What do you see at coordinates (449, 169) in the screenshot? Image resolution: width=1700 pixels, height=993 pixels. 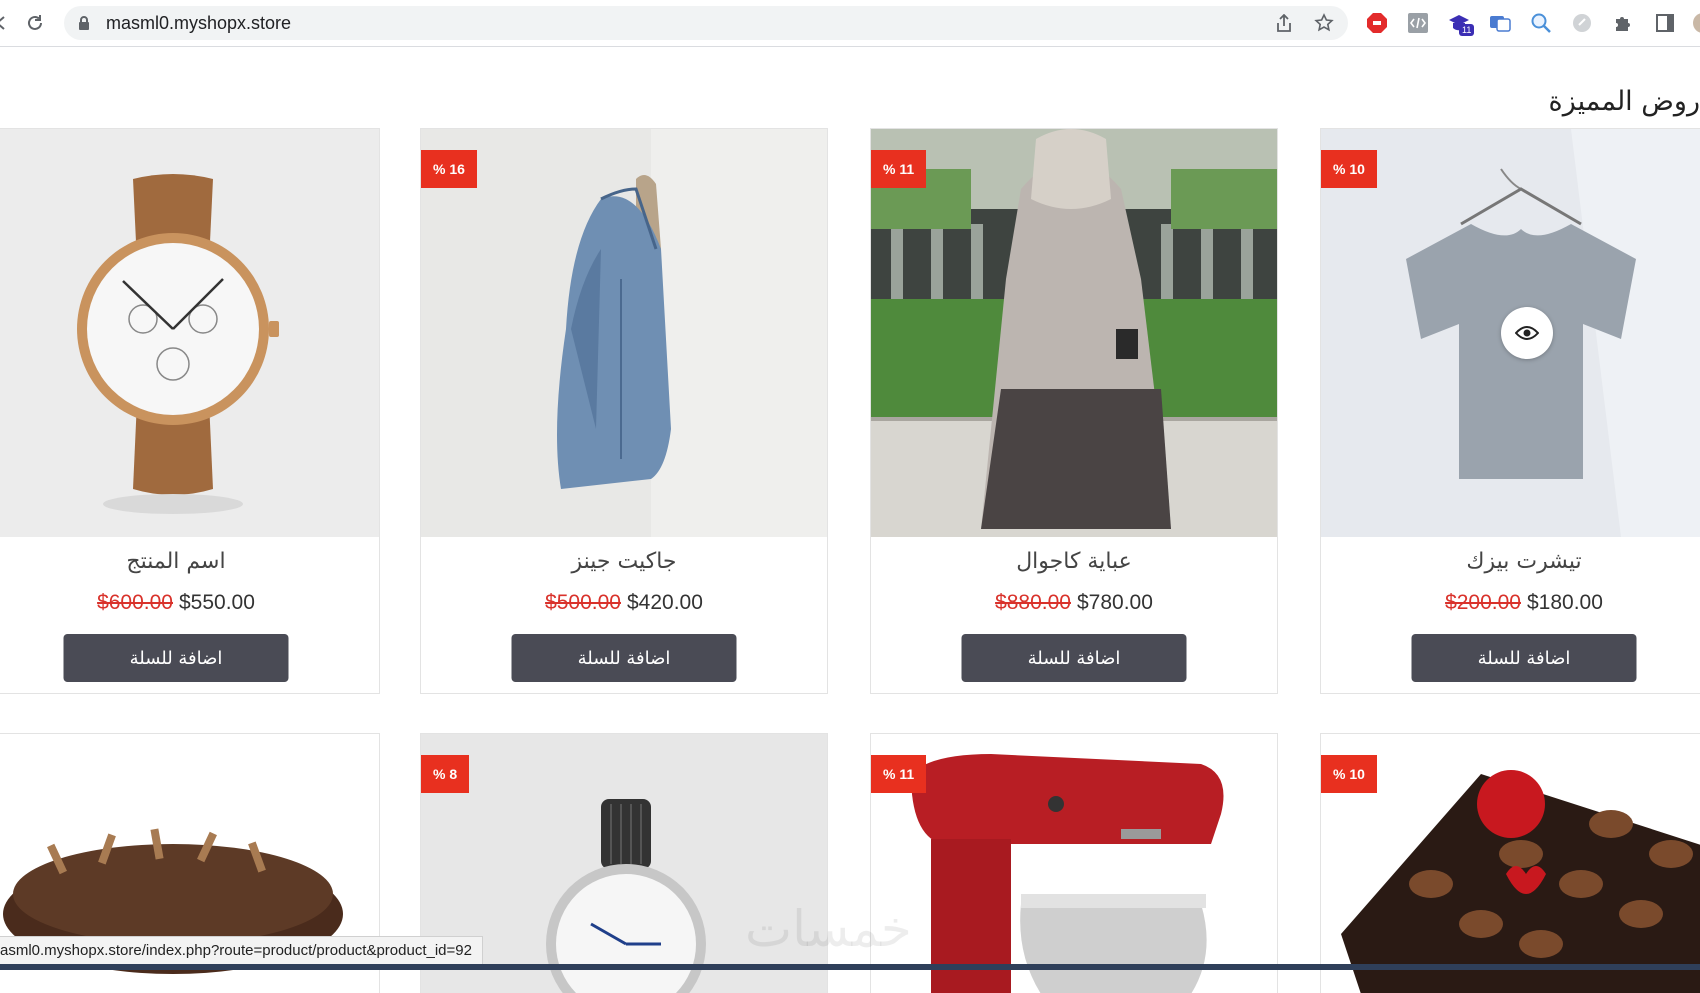 I see `discount-badge: % 16` at bounding box center [449, 169].